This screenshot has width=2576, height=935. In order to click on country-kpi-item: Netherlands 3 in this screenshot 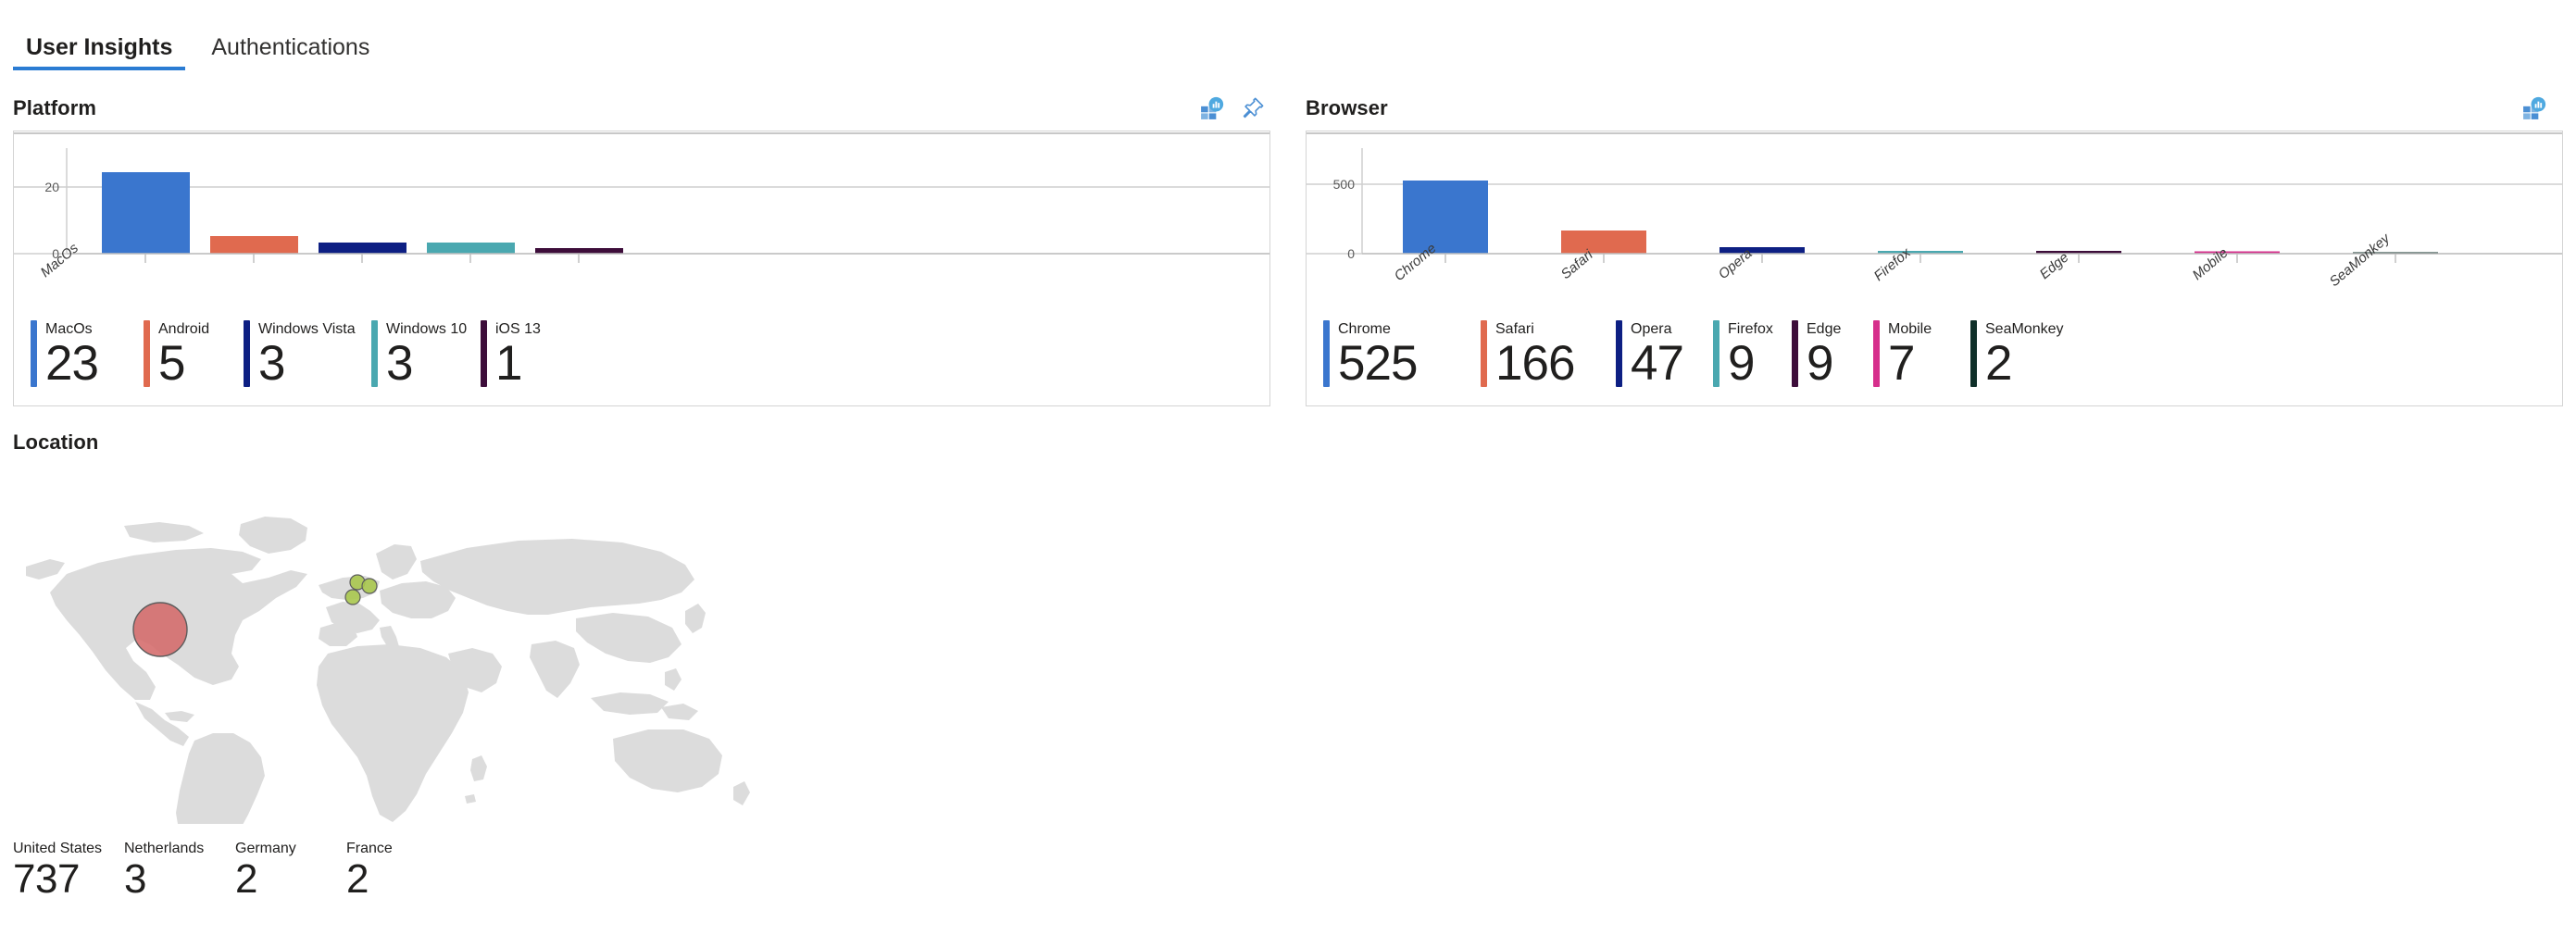, I will do `click(179, 872)`.